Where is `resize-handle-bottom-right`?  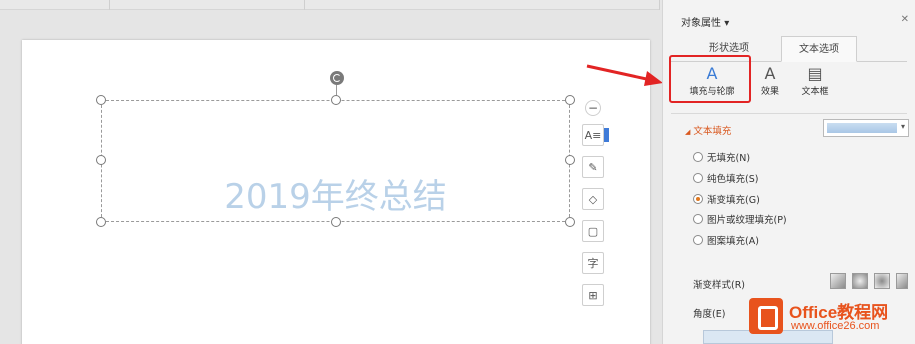
resize-handle-bottom-right is located at coordinates (570, 222).